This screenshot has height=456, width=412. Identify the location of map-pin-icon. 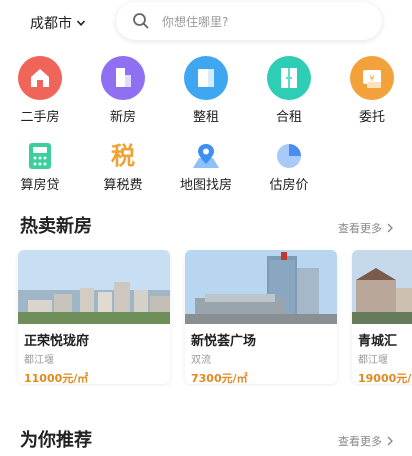
(206, 156).